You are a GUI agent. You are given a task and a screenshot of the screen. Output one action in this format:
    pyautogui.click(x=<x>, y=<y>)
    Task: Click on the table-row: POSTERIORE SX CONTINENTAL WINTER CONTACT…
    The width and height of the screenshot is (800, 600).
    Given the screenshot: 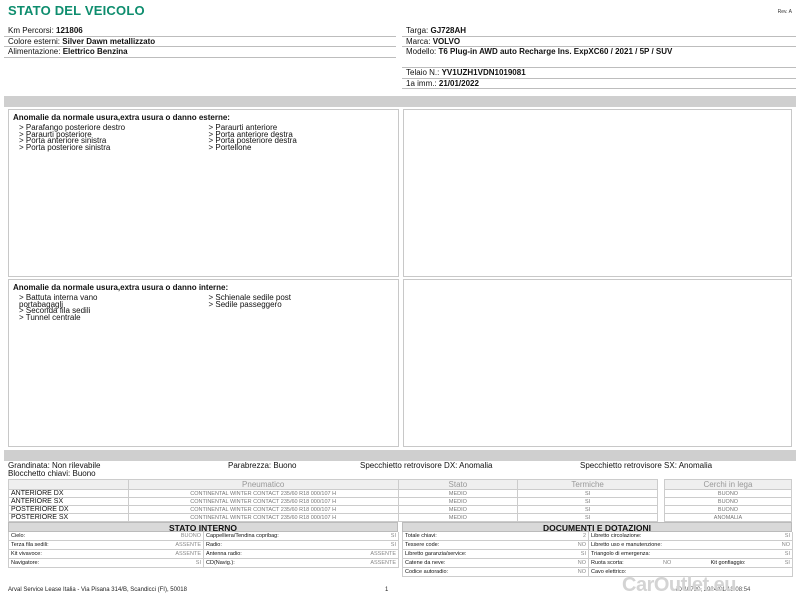 What is the action you would take?
    pyautogui.click(x=333, y=517)
    